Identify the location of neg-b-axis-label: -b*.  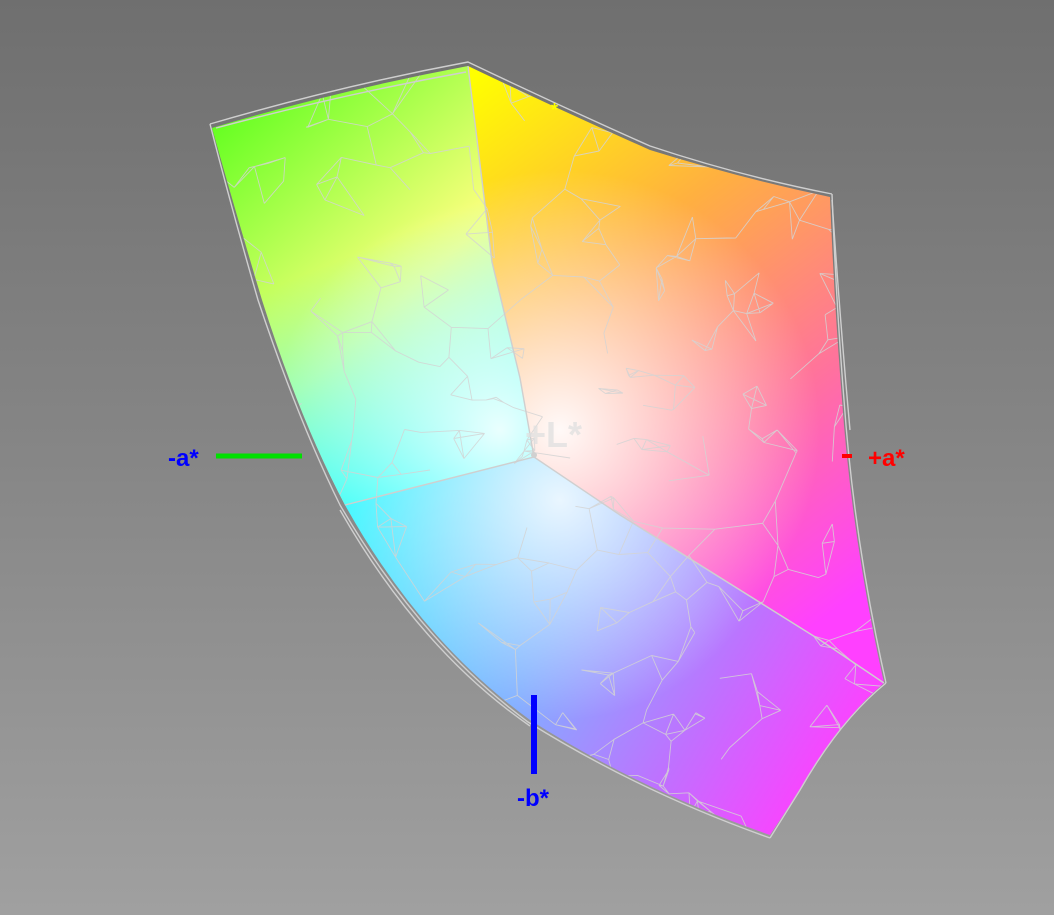
(533, 798).